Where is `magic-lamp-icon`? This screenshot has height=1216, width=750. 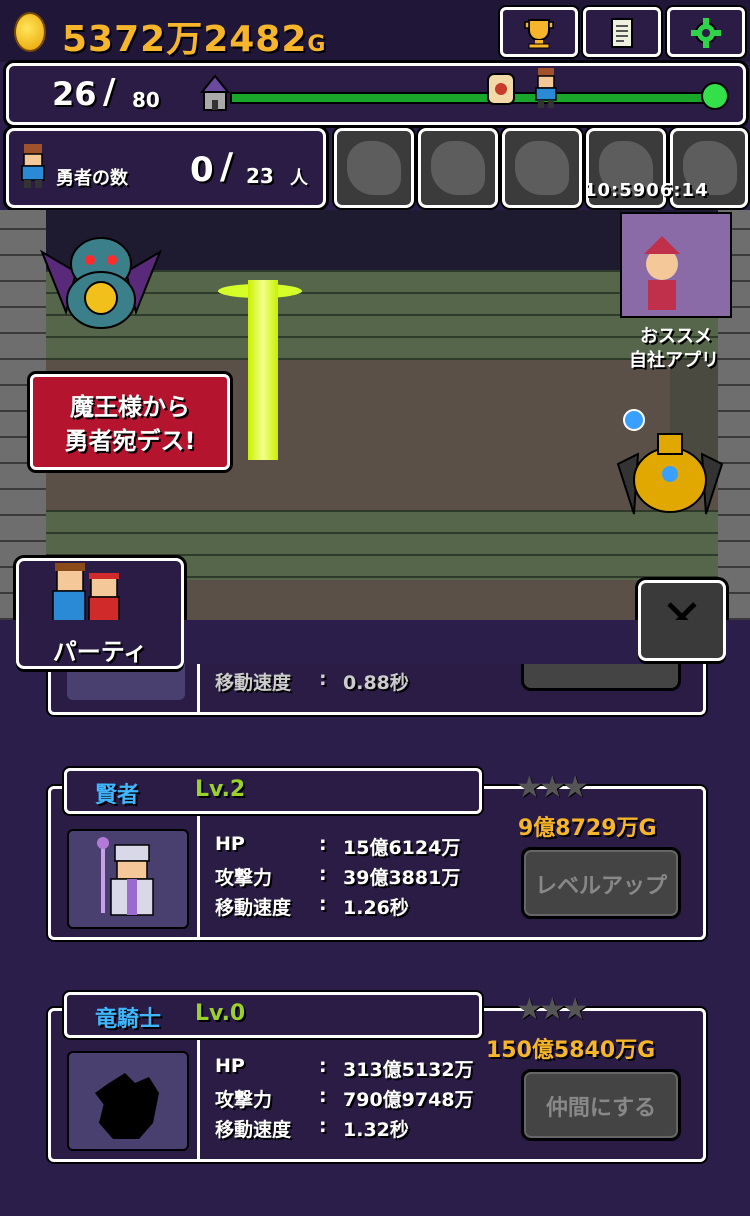
magic-lamp-icon is located at coordinates (670, 464).